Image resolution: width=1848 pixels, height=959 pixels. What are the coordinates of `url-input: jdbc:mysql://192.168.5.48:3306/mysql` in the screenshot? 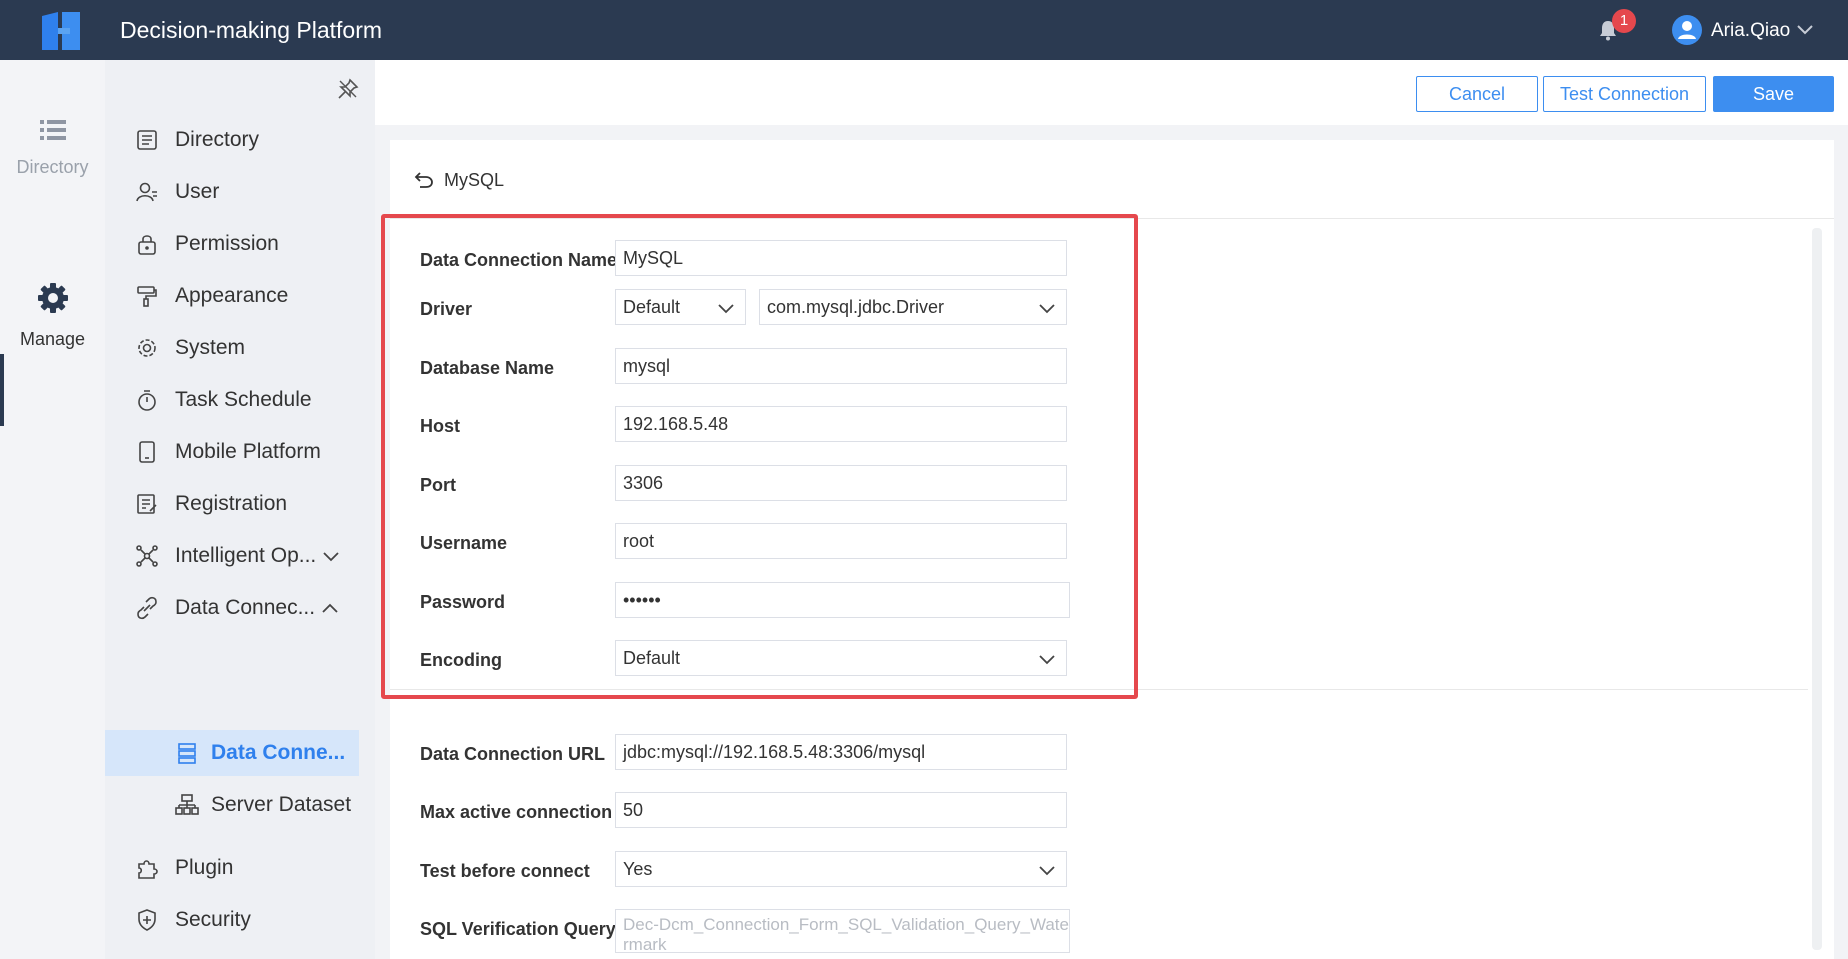 It's located at (841, 752).